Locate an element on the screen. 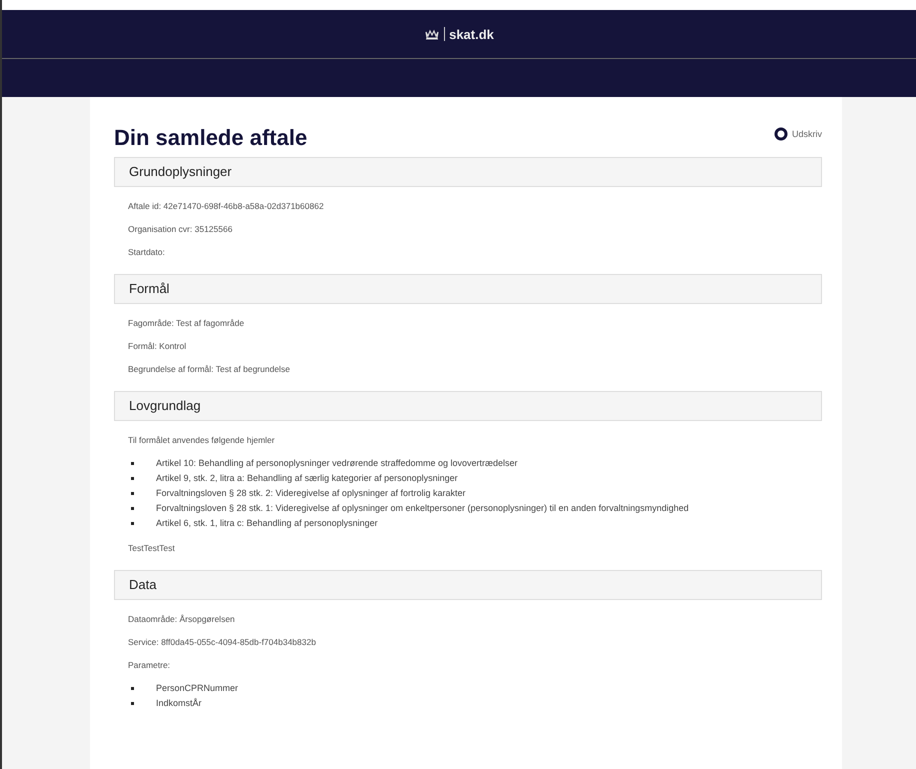 The width and height of the screenshot is (916, 769). section-header: Formål is located at coordinates (468, 289).